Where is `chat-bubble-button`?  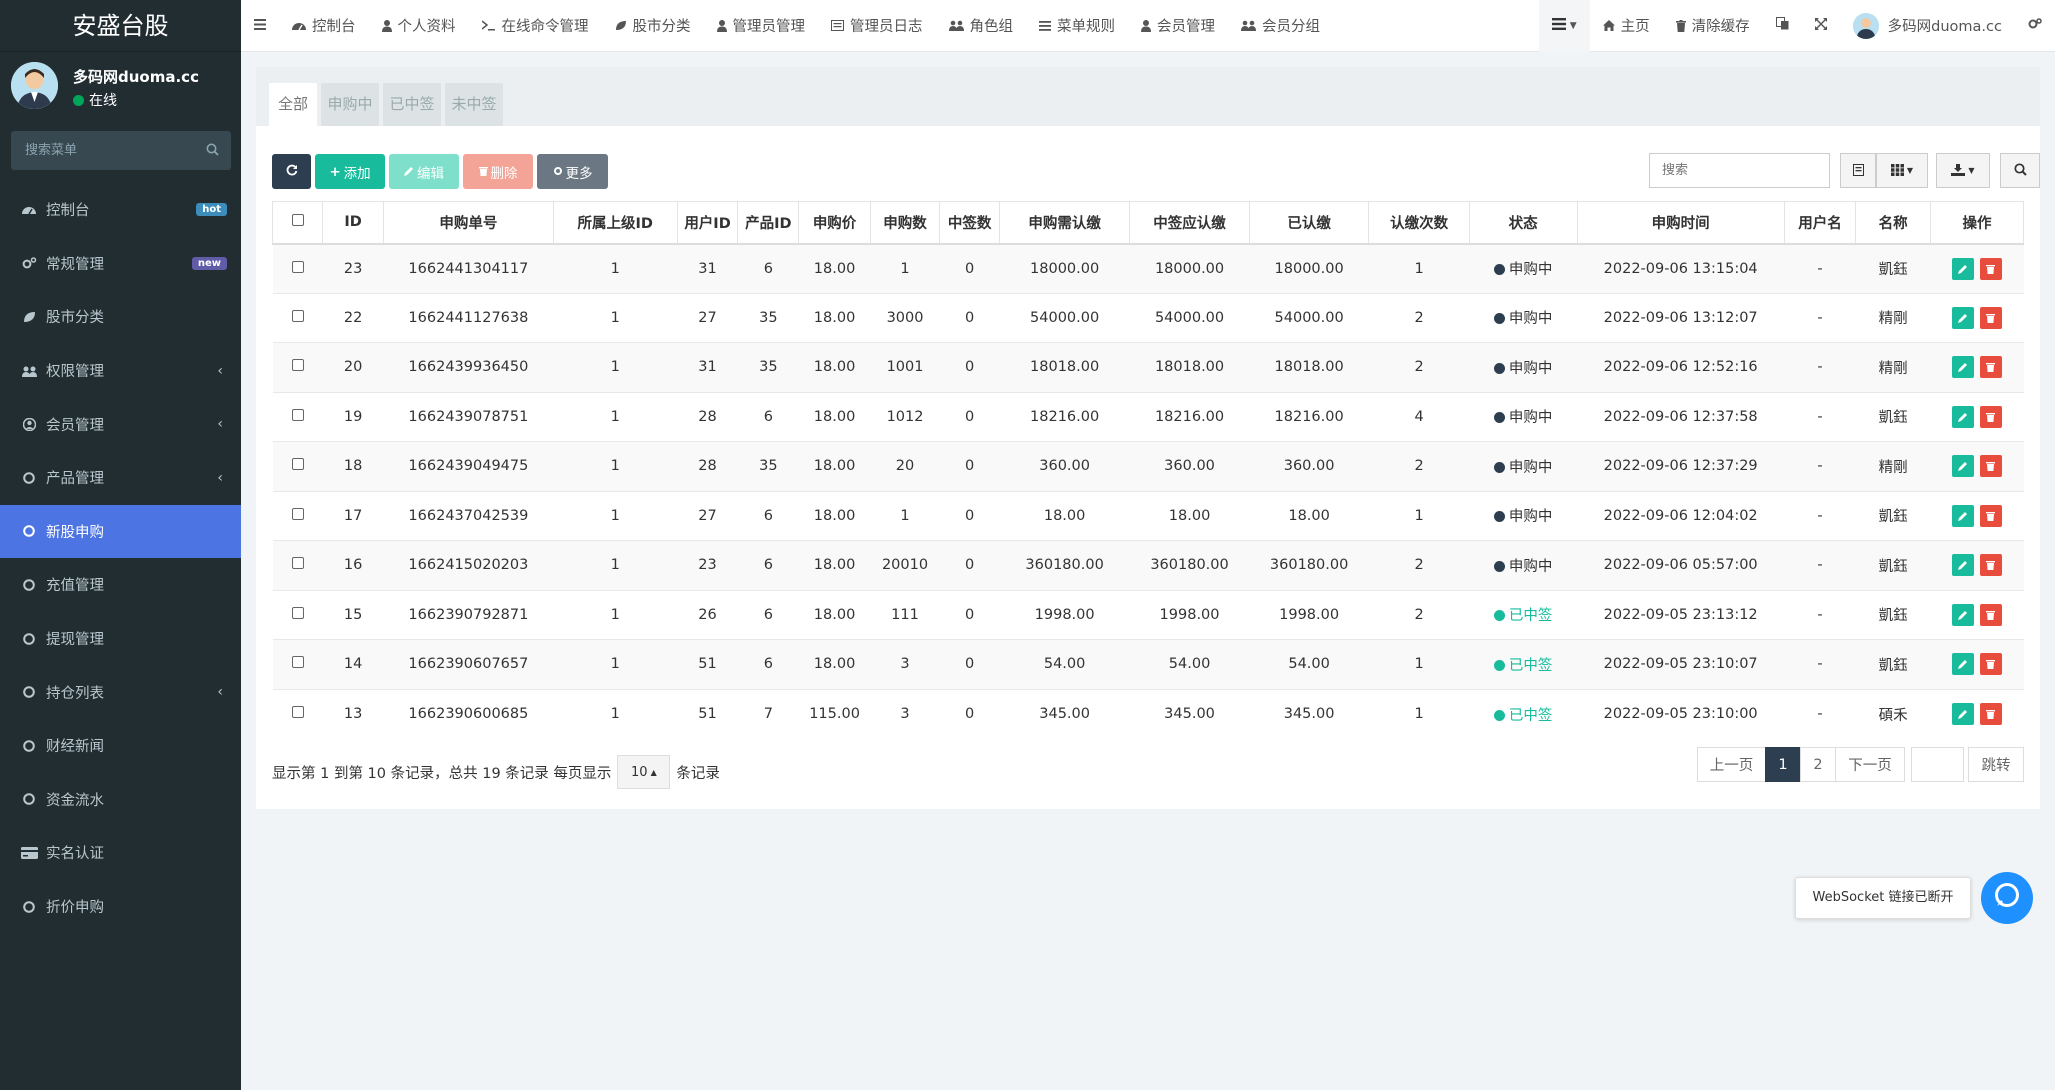
chat-bubble-button is located at coordinates (2007, 898).